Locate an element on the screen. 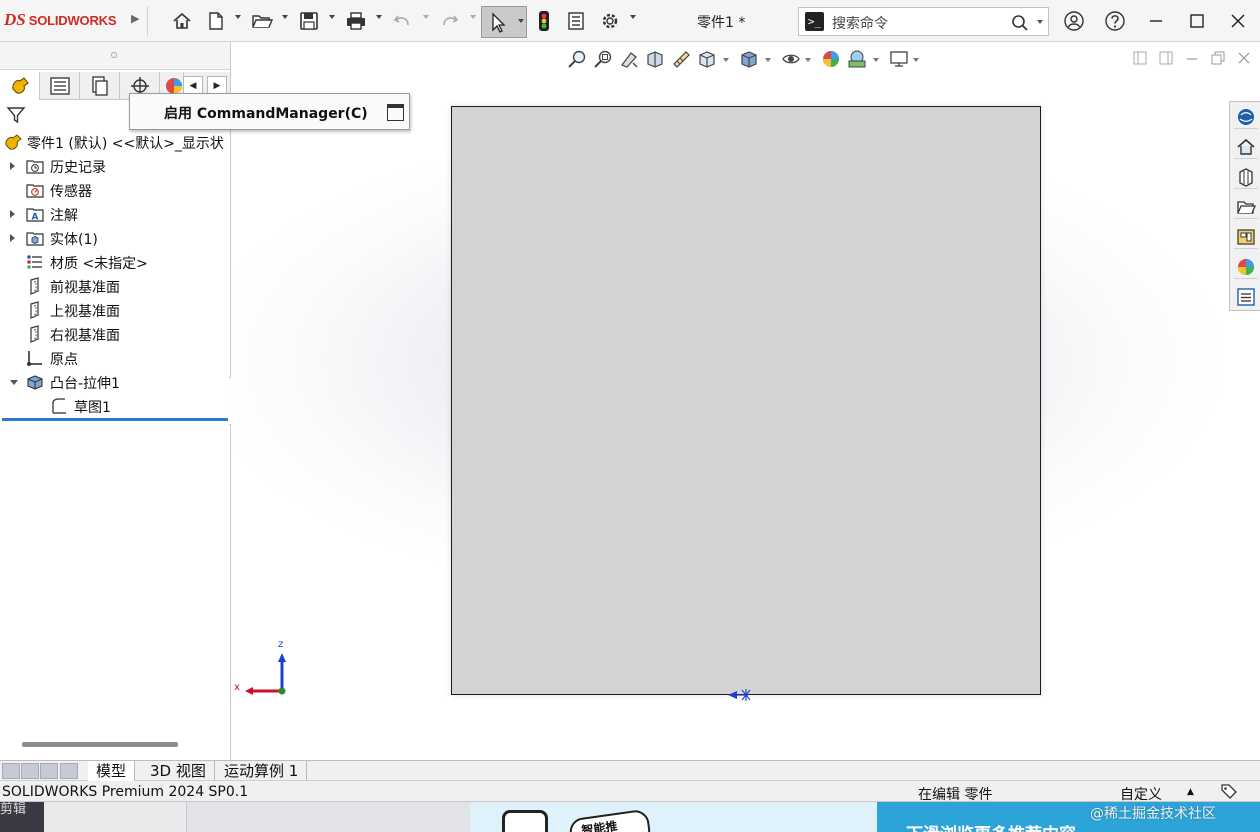  undo-icon is located at coordinates (402, 21).